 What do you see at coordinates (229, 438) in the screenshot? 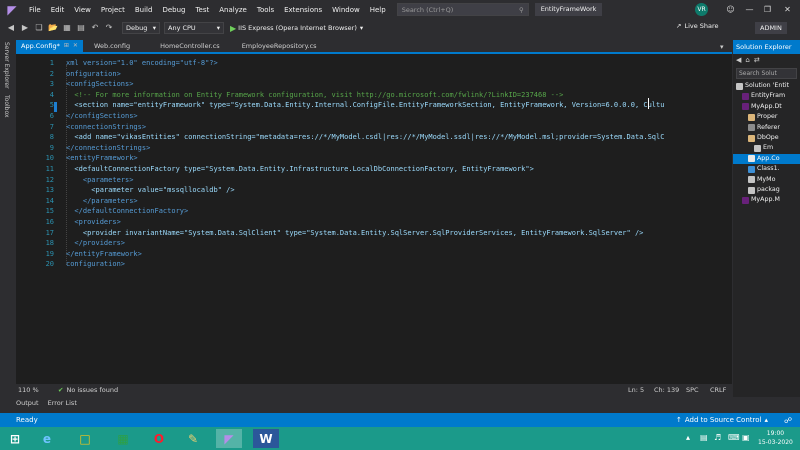
I see `visual-studio-taskbar-icon: ◤` at bounding box center [229, 438].